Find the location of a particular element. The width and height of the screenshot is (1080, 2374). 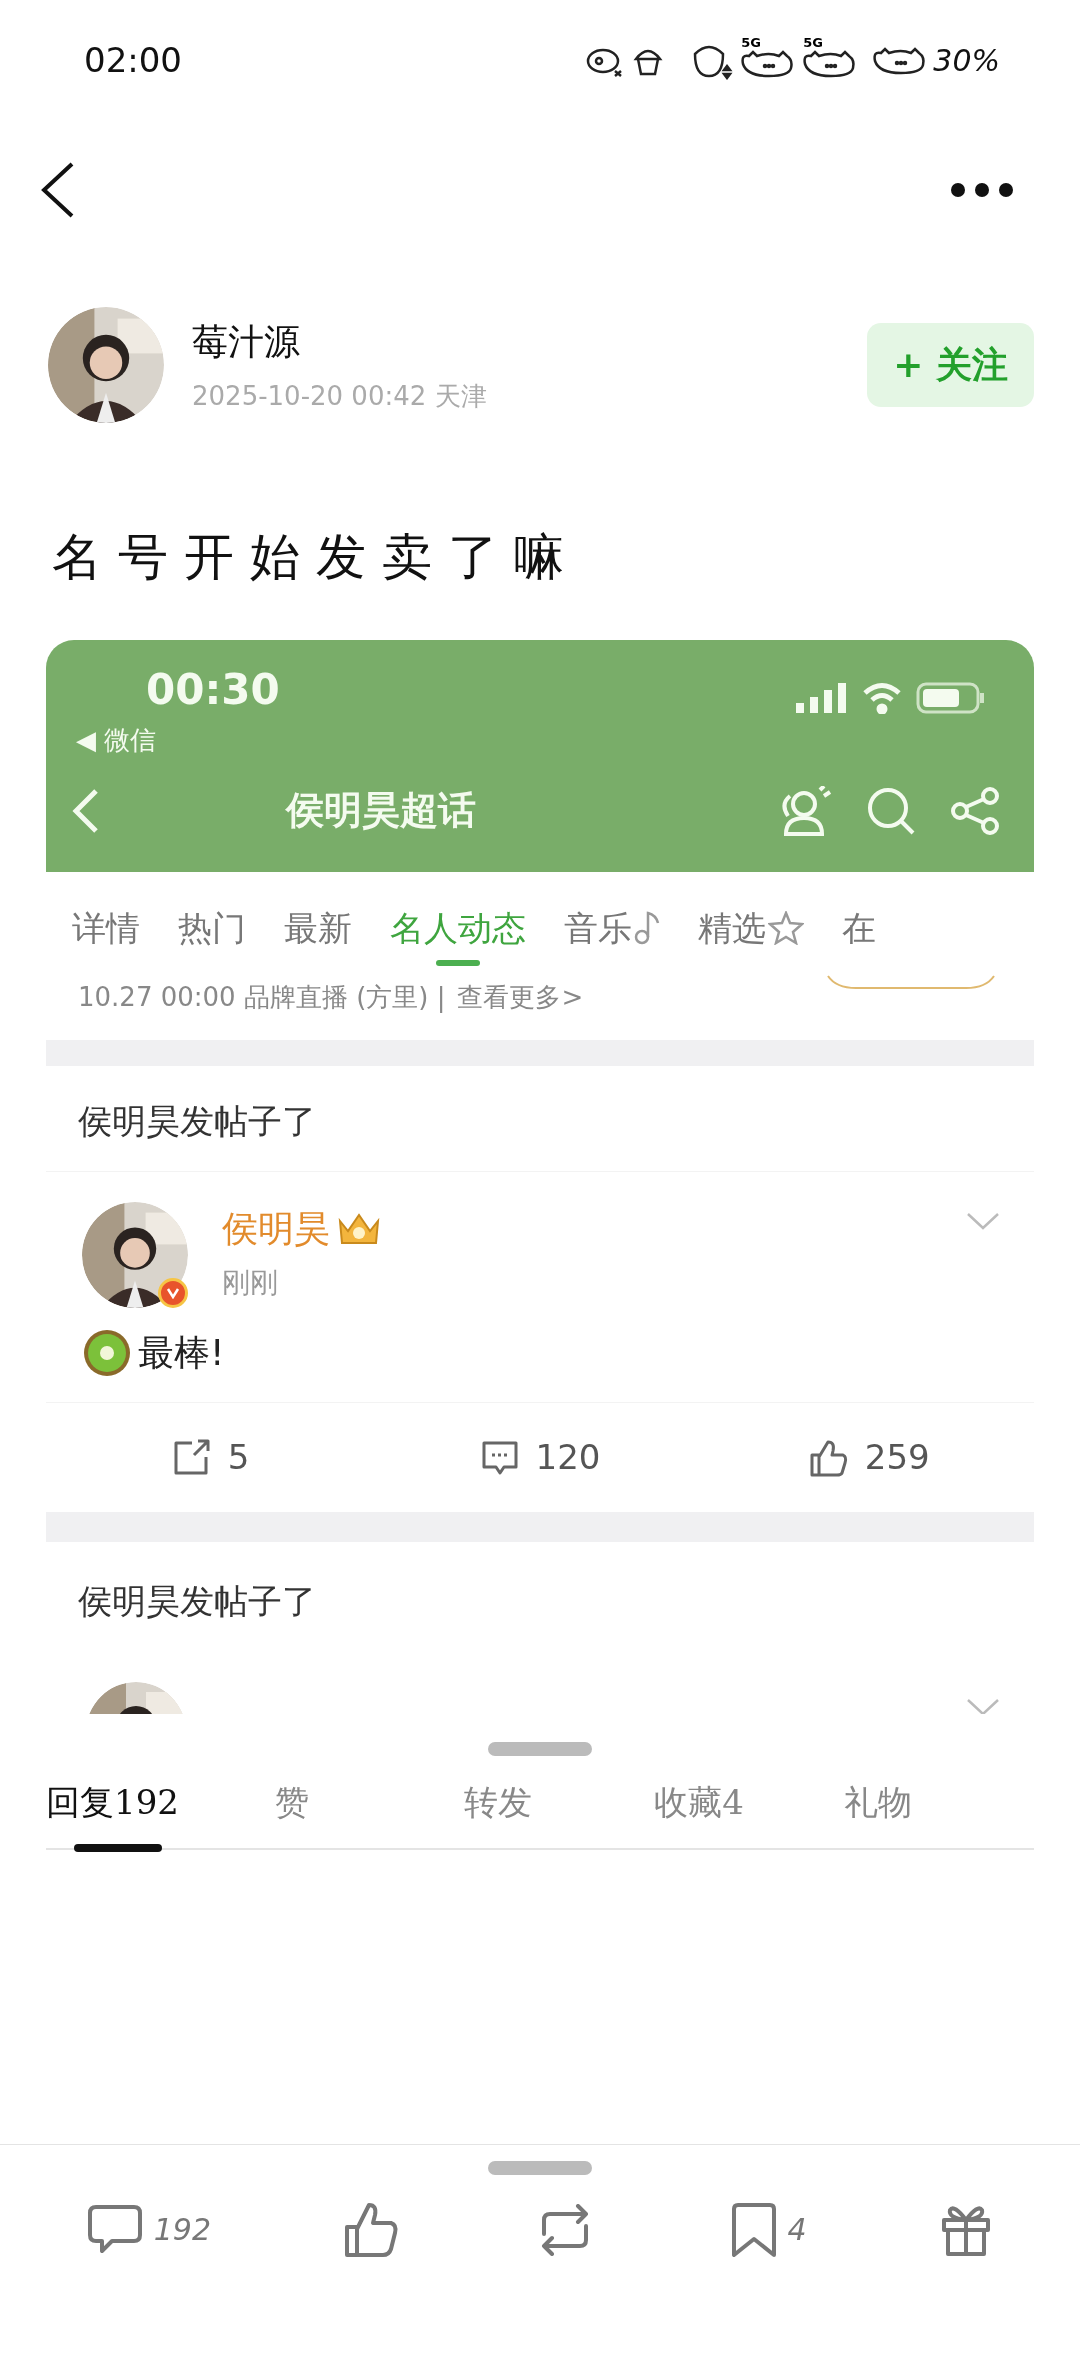

post-meta: 2025-10-20 00:42 天津 is located at coordinates (339, 396).